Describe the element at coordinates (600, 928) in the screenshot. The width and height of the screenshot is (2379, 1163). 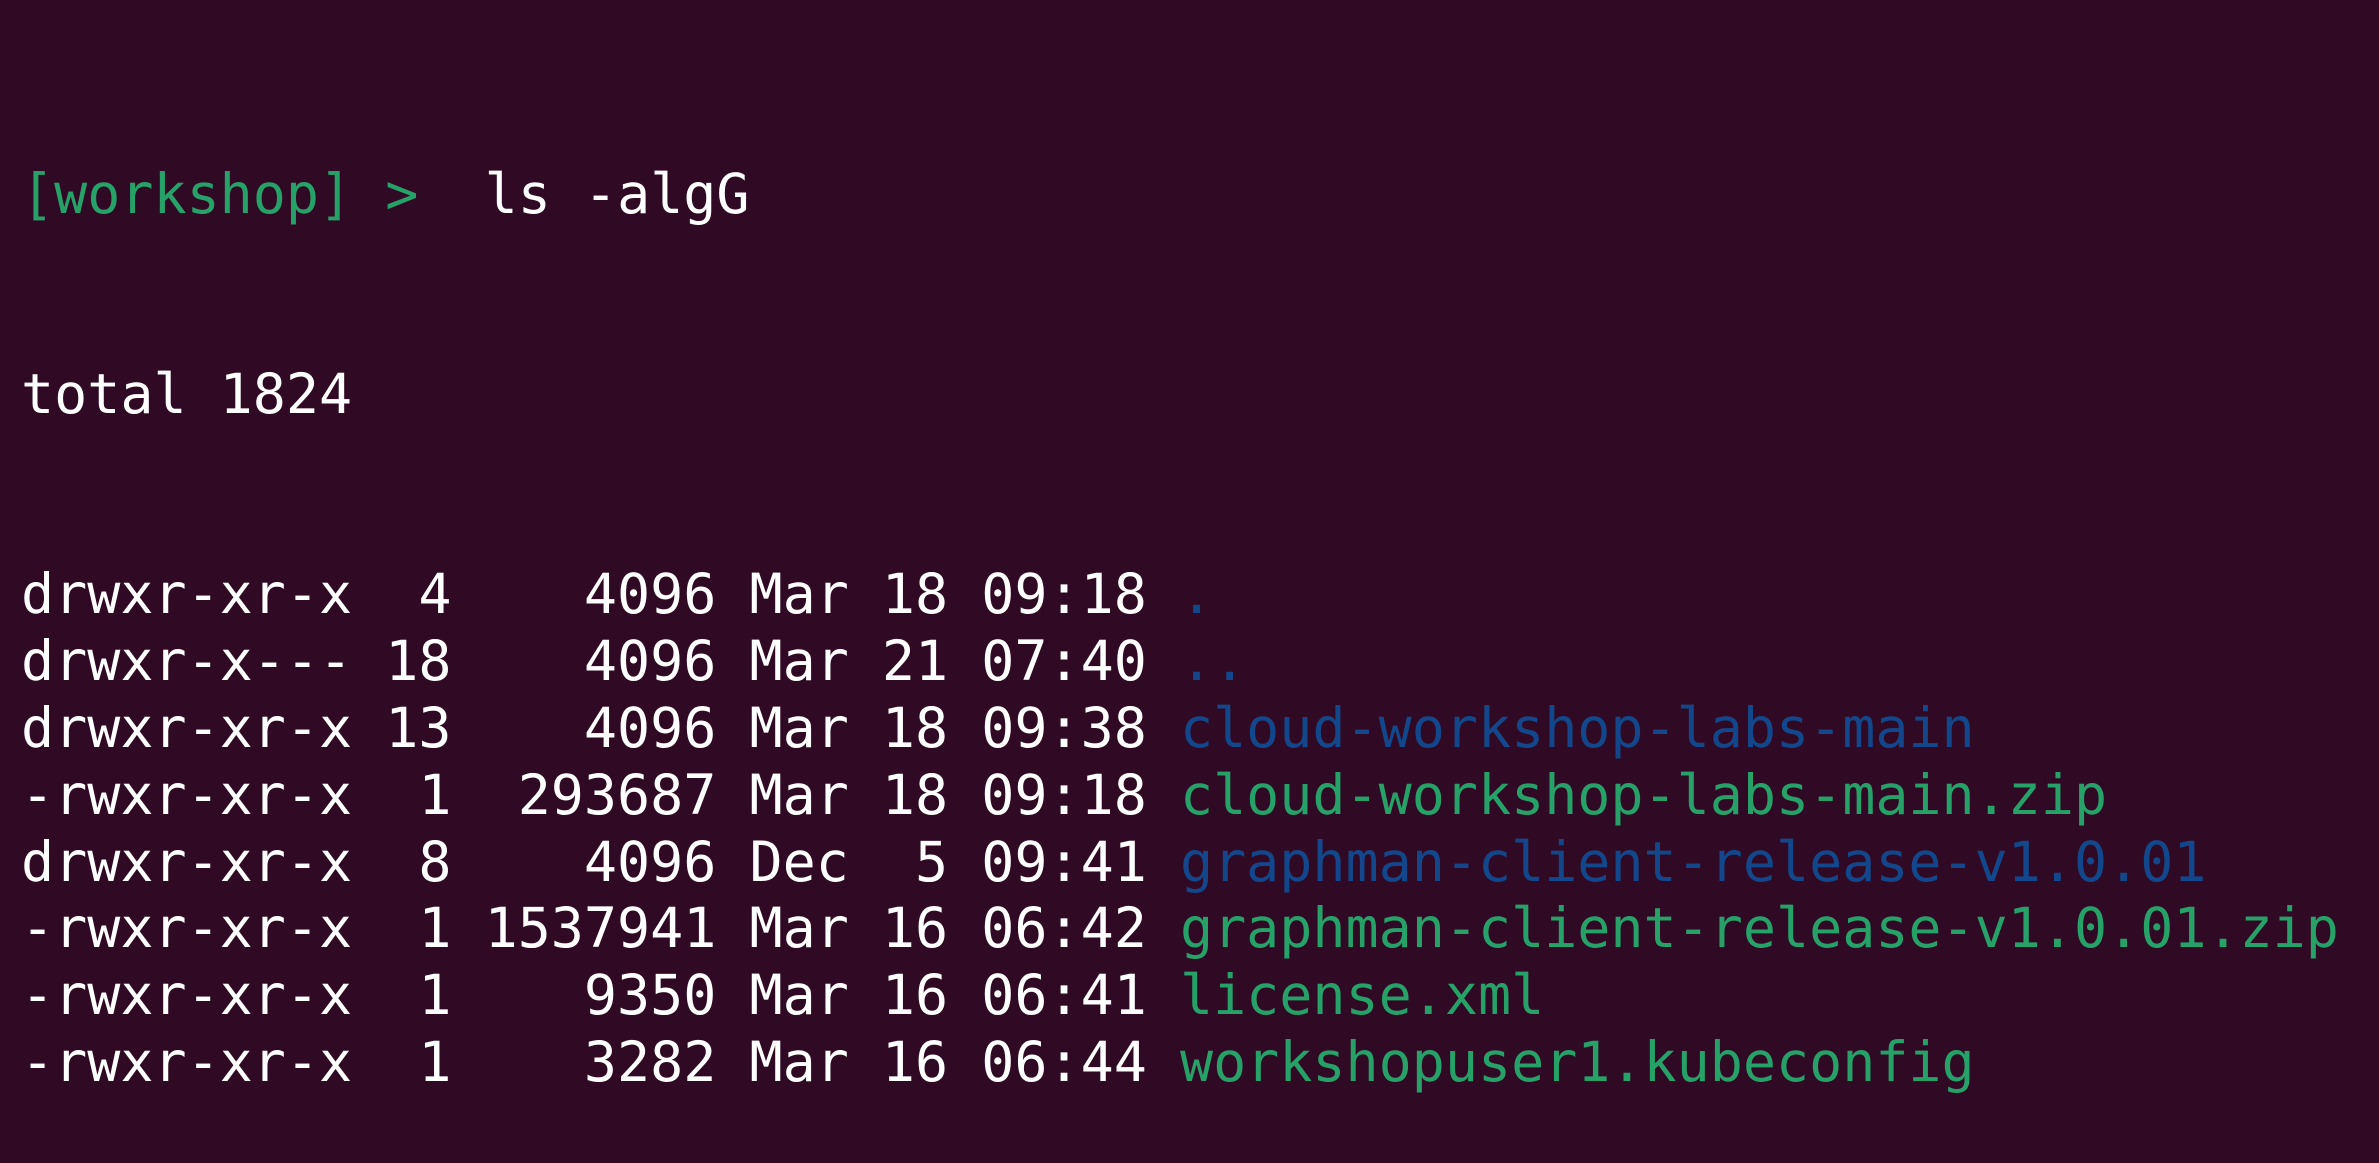
I see `file-meta: -rwxr-xr-x 1 1537941 Mar 16 06:42` at that location.